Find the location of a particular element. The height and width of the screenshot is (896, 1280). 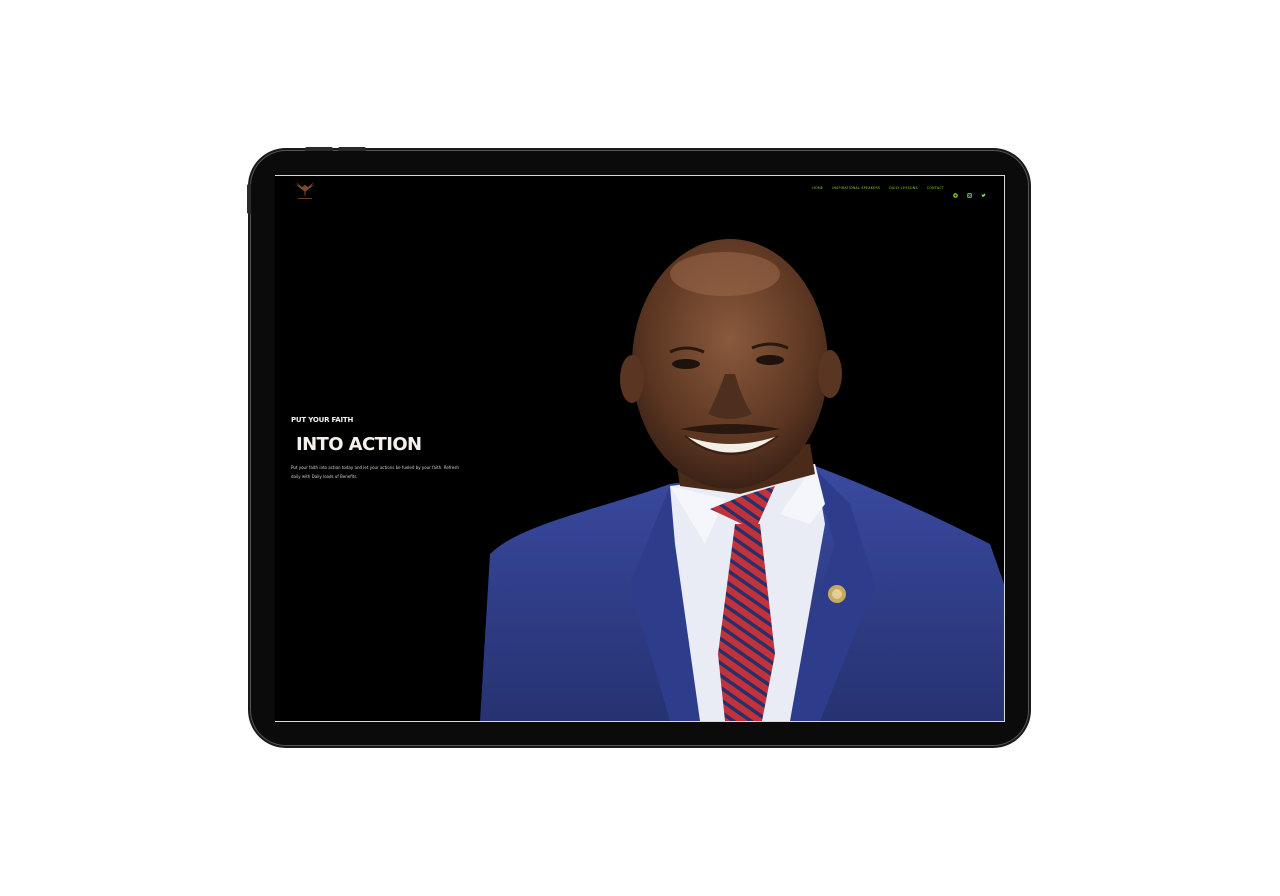

nav-link-lessons: Daily Lessons is located at coordinates (903, 188).